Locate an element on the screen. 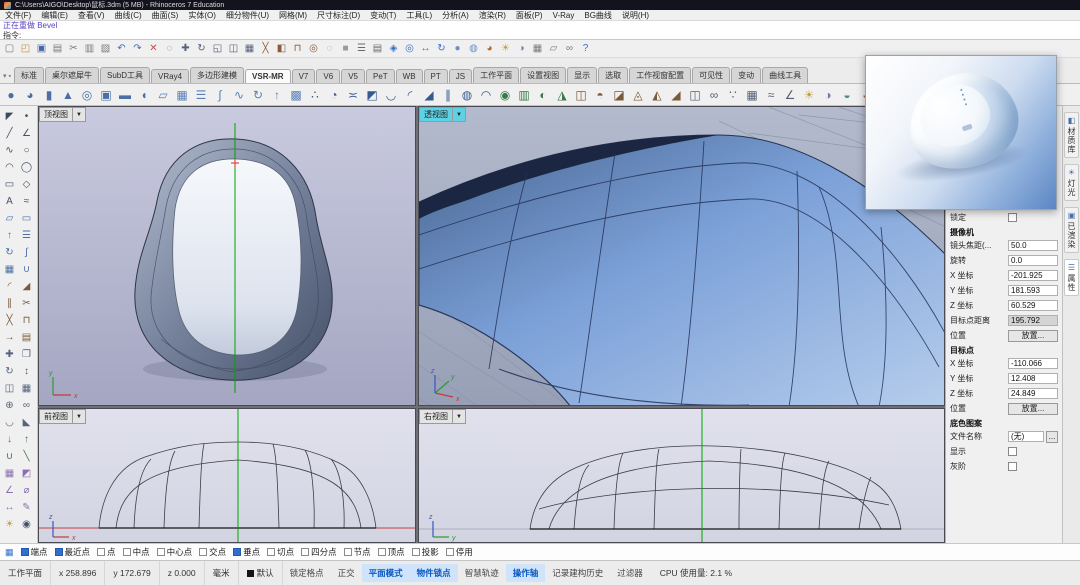 This screenshot has height=585, width=1080. torus-icon: ◎ is located at coordinates (87, 95).